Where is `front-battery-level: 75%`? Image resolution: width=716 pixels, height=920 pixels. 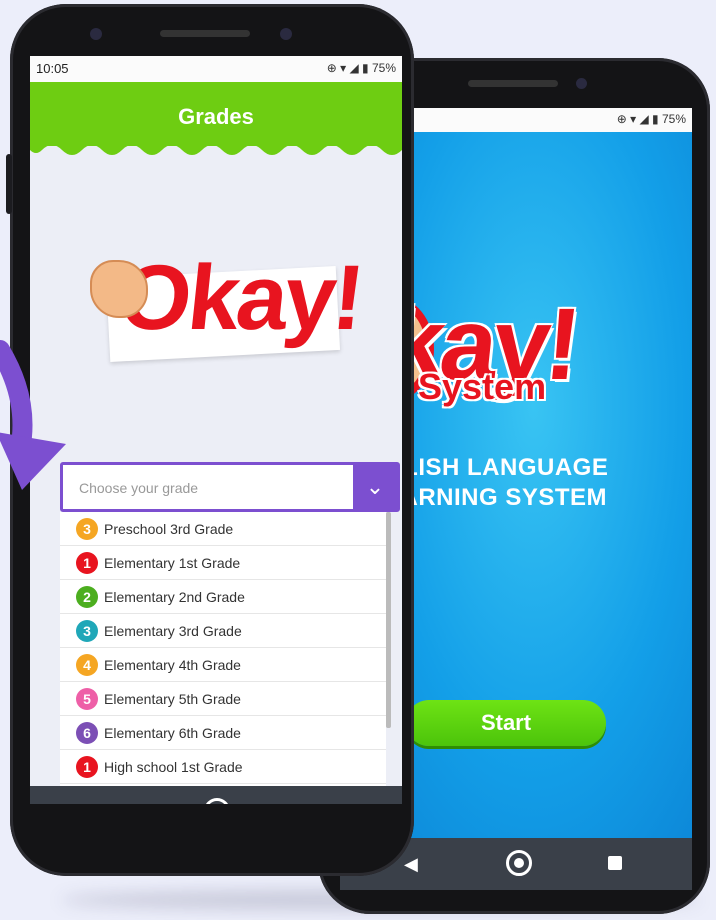 front-battery-level: 75% is located at coordinates (383, 68).